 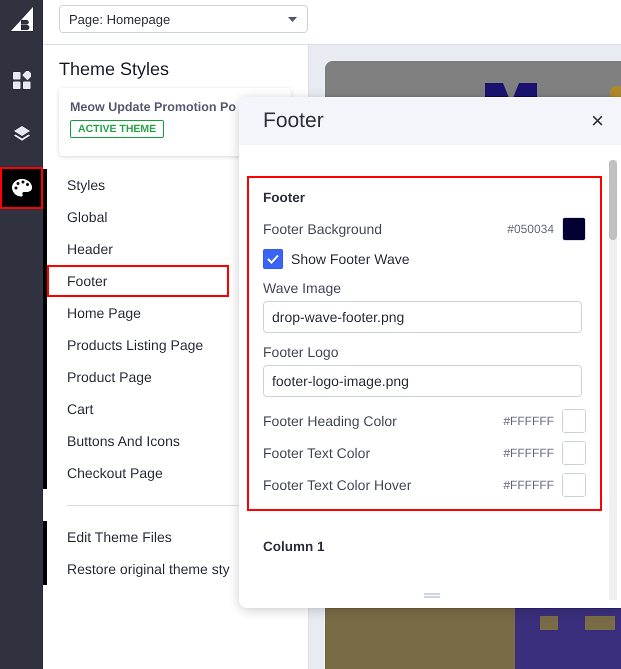 I want to click on input-field: footer-logo-image.png, so click(x=422, y=381).